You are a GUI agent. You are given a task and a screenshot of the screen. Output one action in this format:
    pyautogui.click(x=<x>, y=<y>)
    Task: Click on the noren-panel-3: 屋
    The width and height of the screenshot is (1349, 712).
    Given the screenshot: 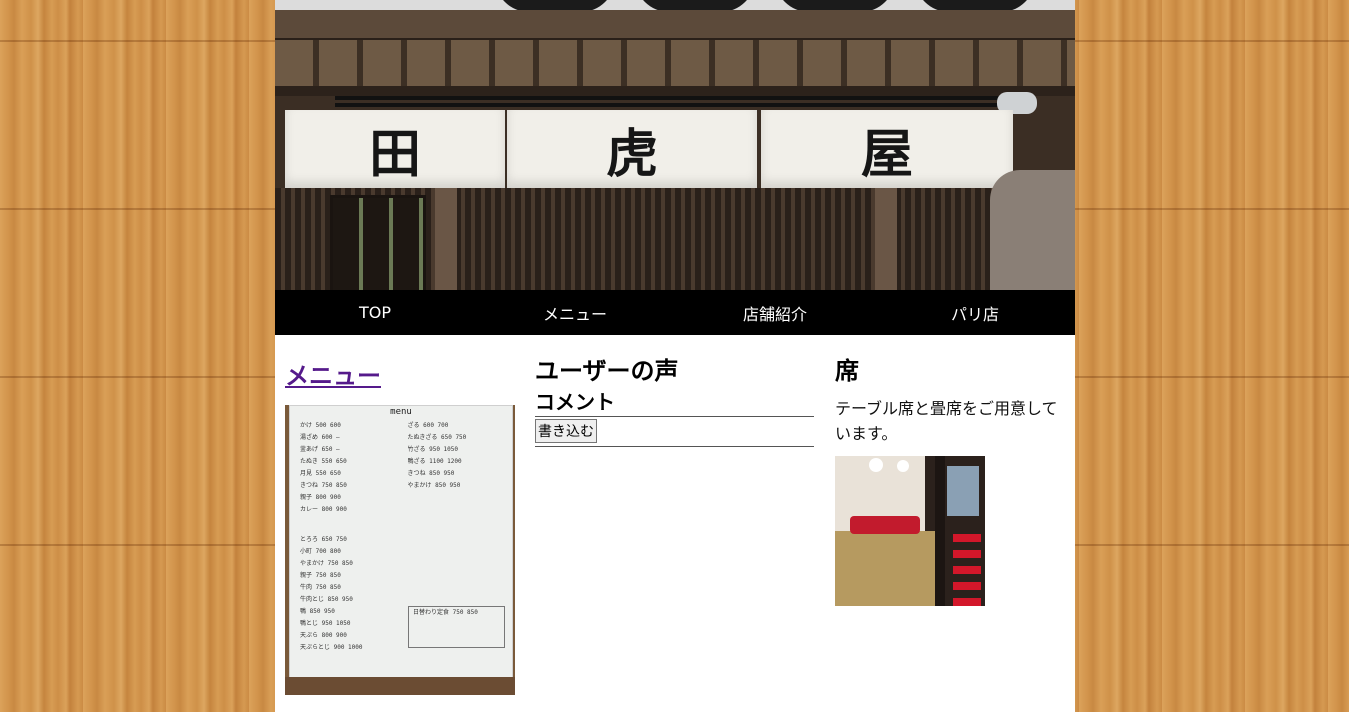 What is the action you would take?
    pyautogui.click(x=887, y=149)
    